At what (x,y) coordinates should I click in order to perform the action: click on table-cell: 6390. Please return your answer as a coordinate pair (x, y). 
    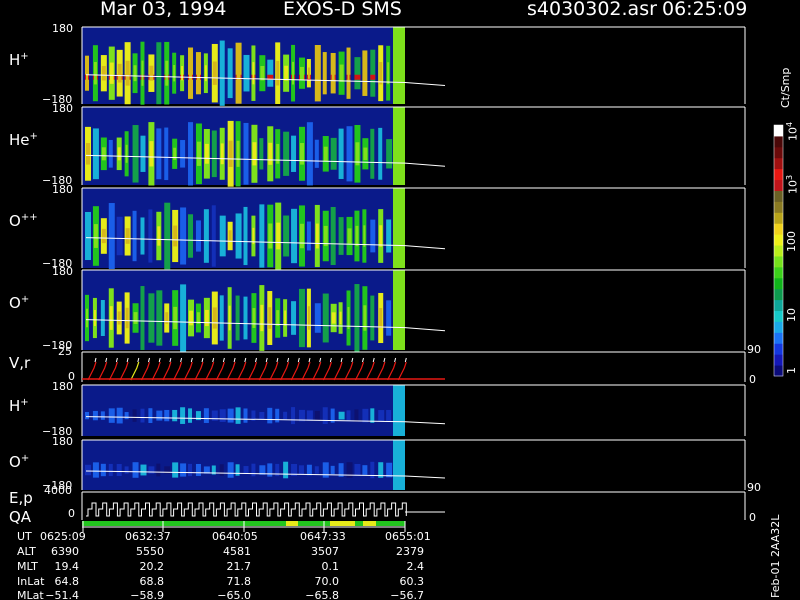
    Looking at the image, I should click on (65, 551).